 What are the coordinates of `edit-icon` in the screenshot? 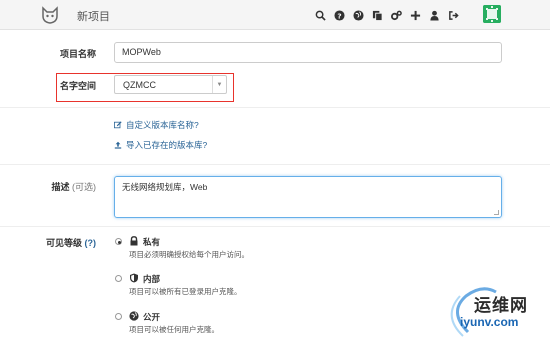 It's located at (118, 125).